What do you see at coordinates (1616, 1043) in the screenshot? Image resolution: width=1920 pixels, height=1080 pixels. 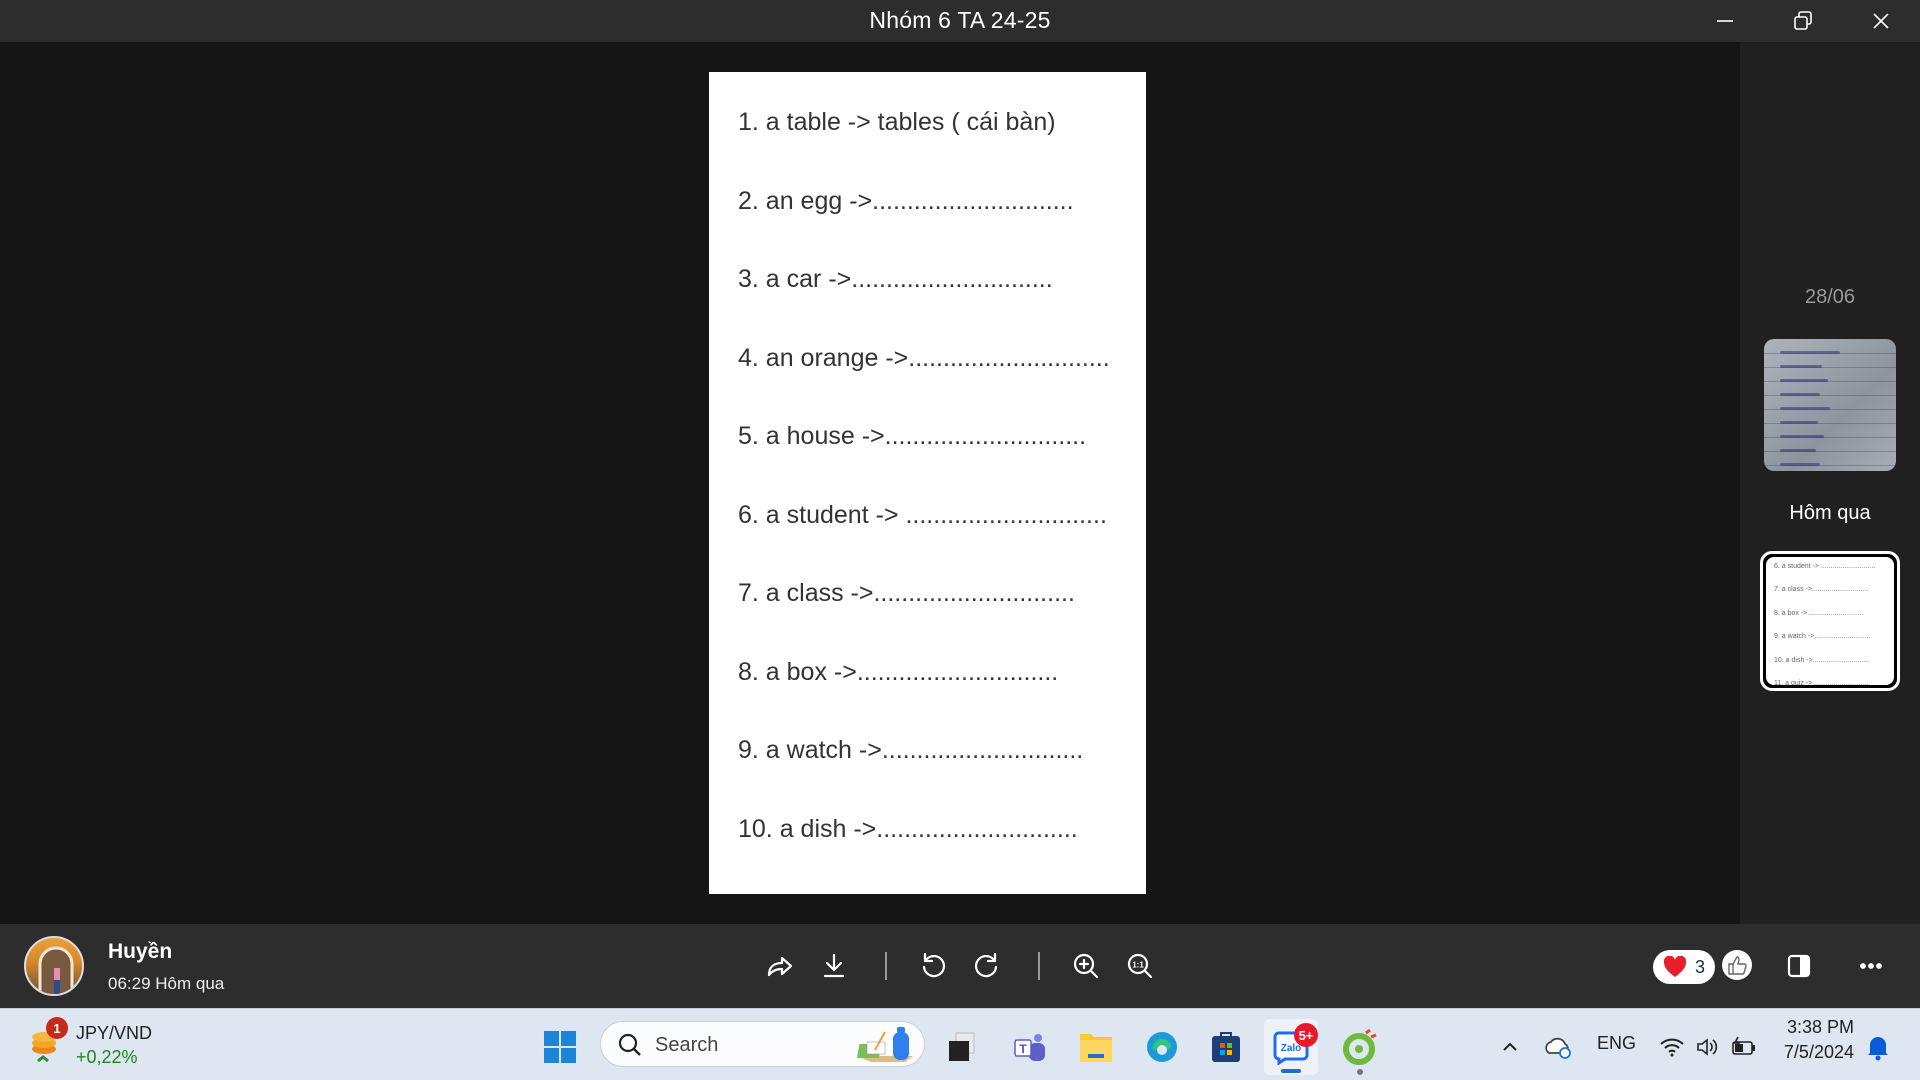 I see `input-language: ENG` at bounding box center [1616, 1043].